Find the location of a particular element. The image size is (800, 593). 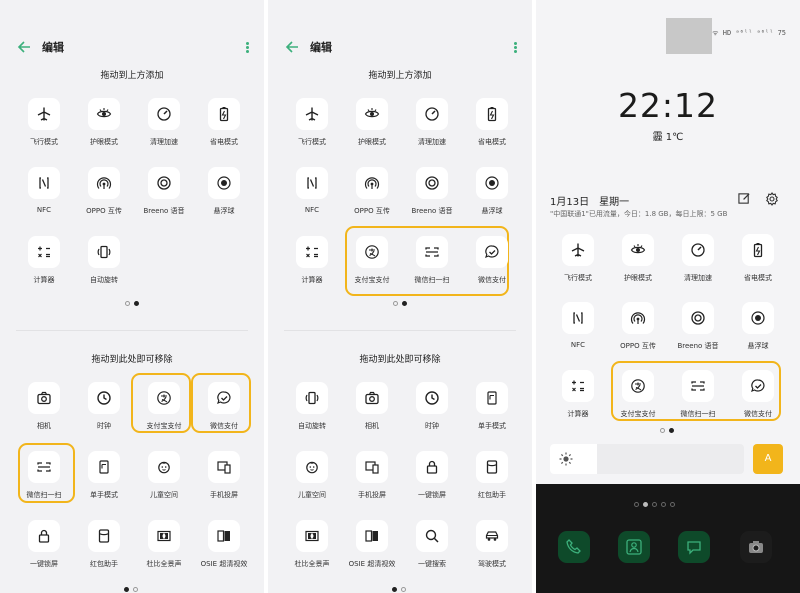

brightness-slider is located at coordinates (647, 459).